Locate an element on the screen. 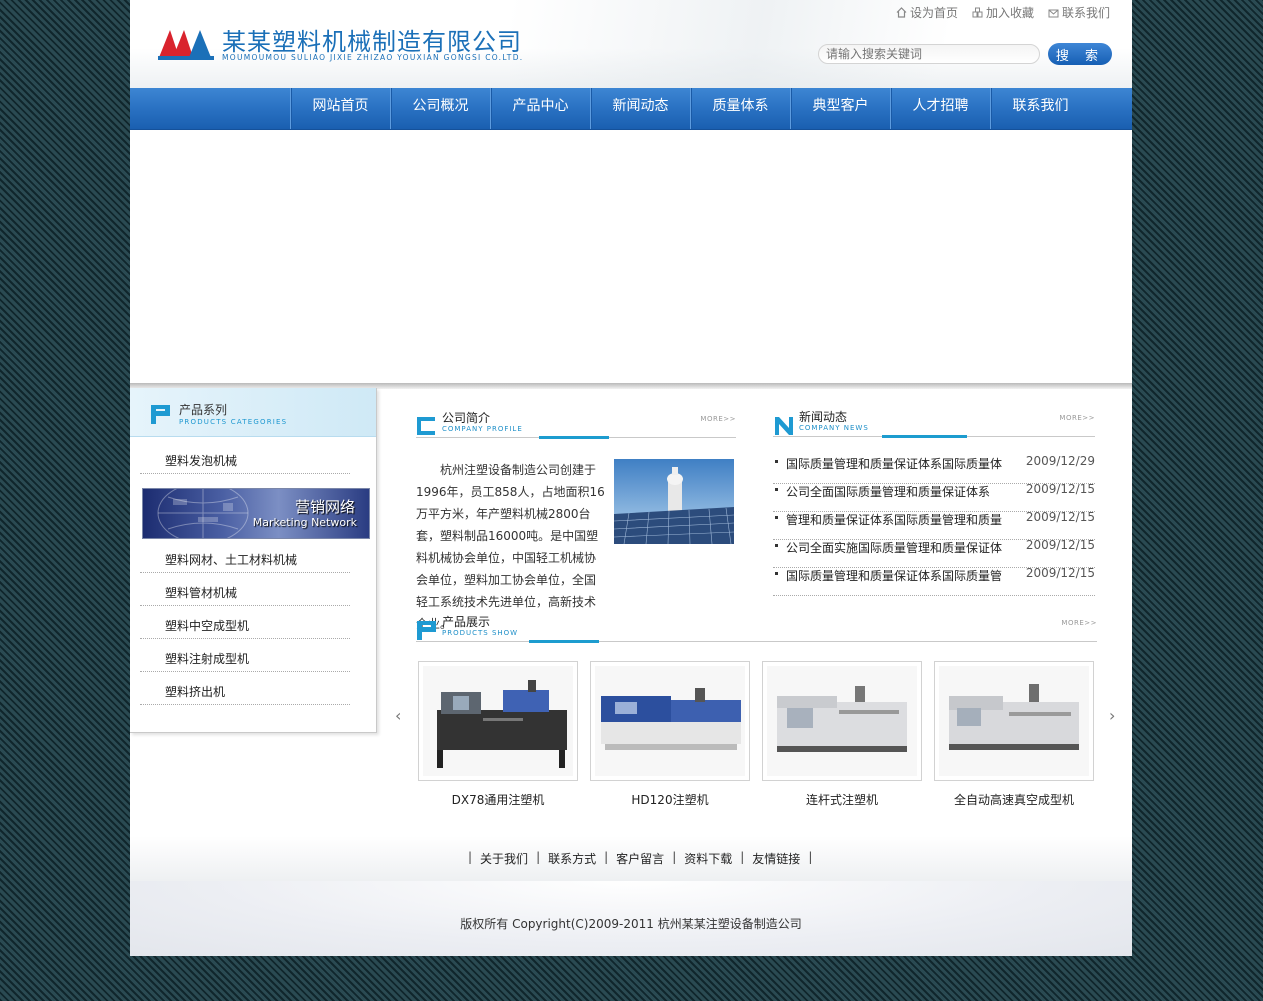  nav-item-contact: 联系我们 is located at coordinates (1040, 108).